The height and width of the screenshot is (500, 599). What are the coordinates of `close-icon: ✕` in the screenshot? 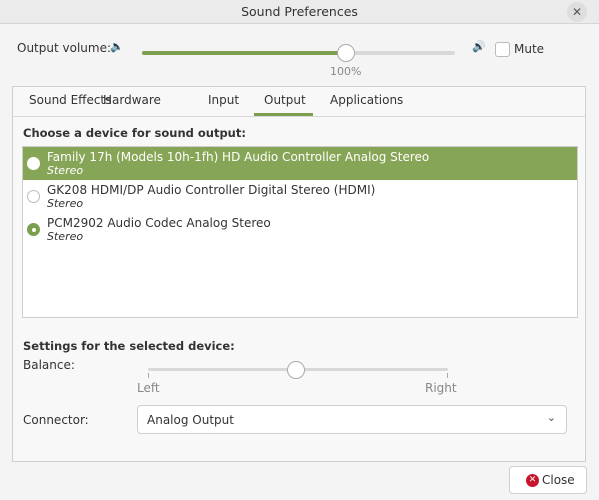 It's located at (532, 480).